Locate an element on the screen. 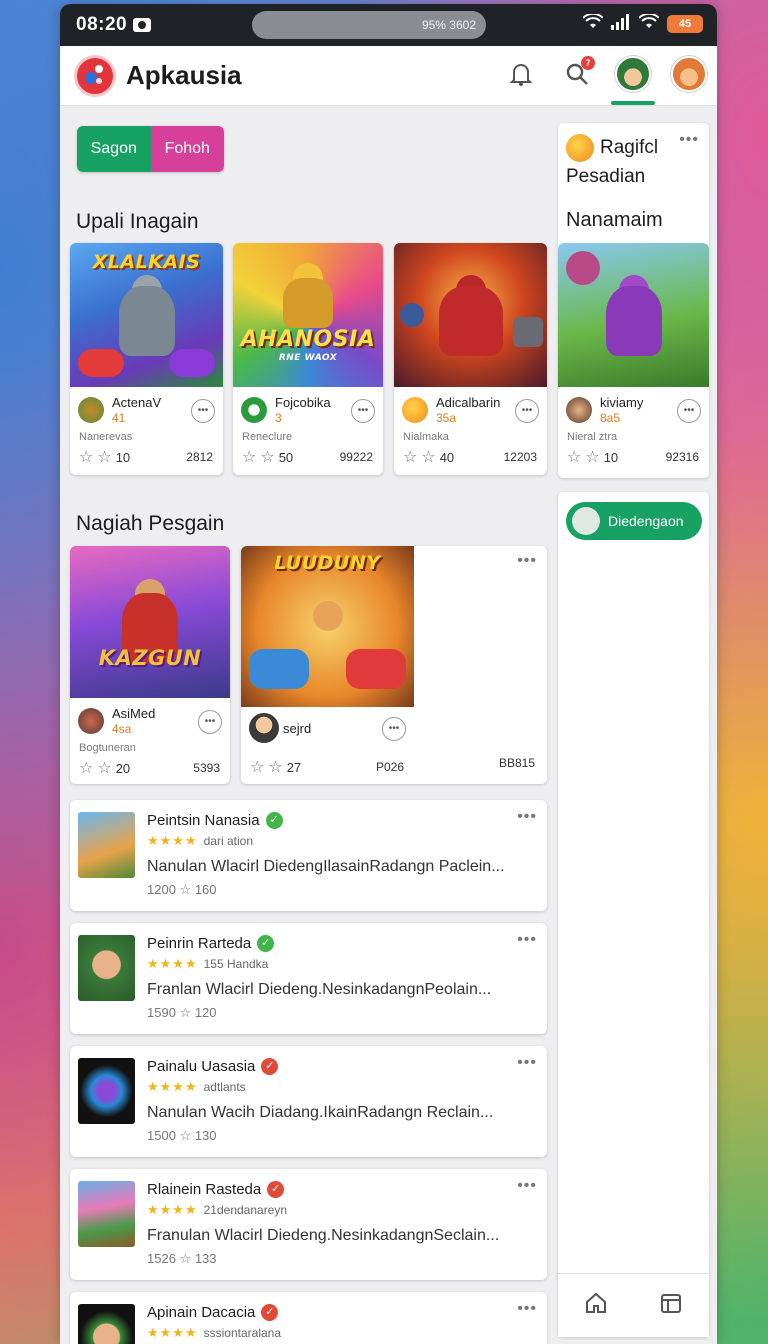 Image resolution: width=768 pixels, height=1344 pixels. game-card: LUUDUNY sejrd ••• ☆ ☆ 27 P026 ••• BB815 is located at coordinates (394, 665).